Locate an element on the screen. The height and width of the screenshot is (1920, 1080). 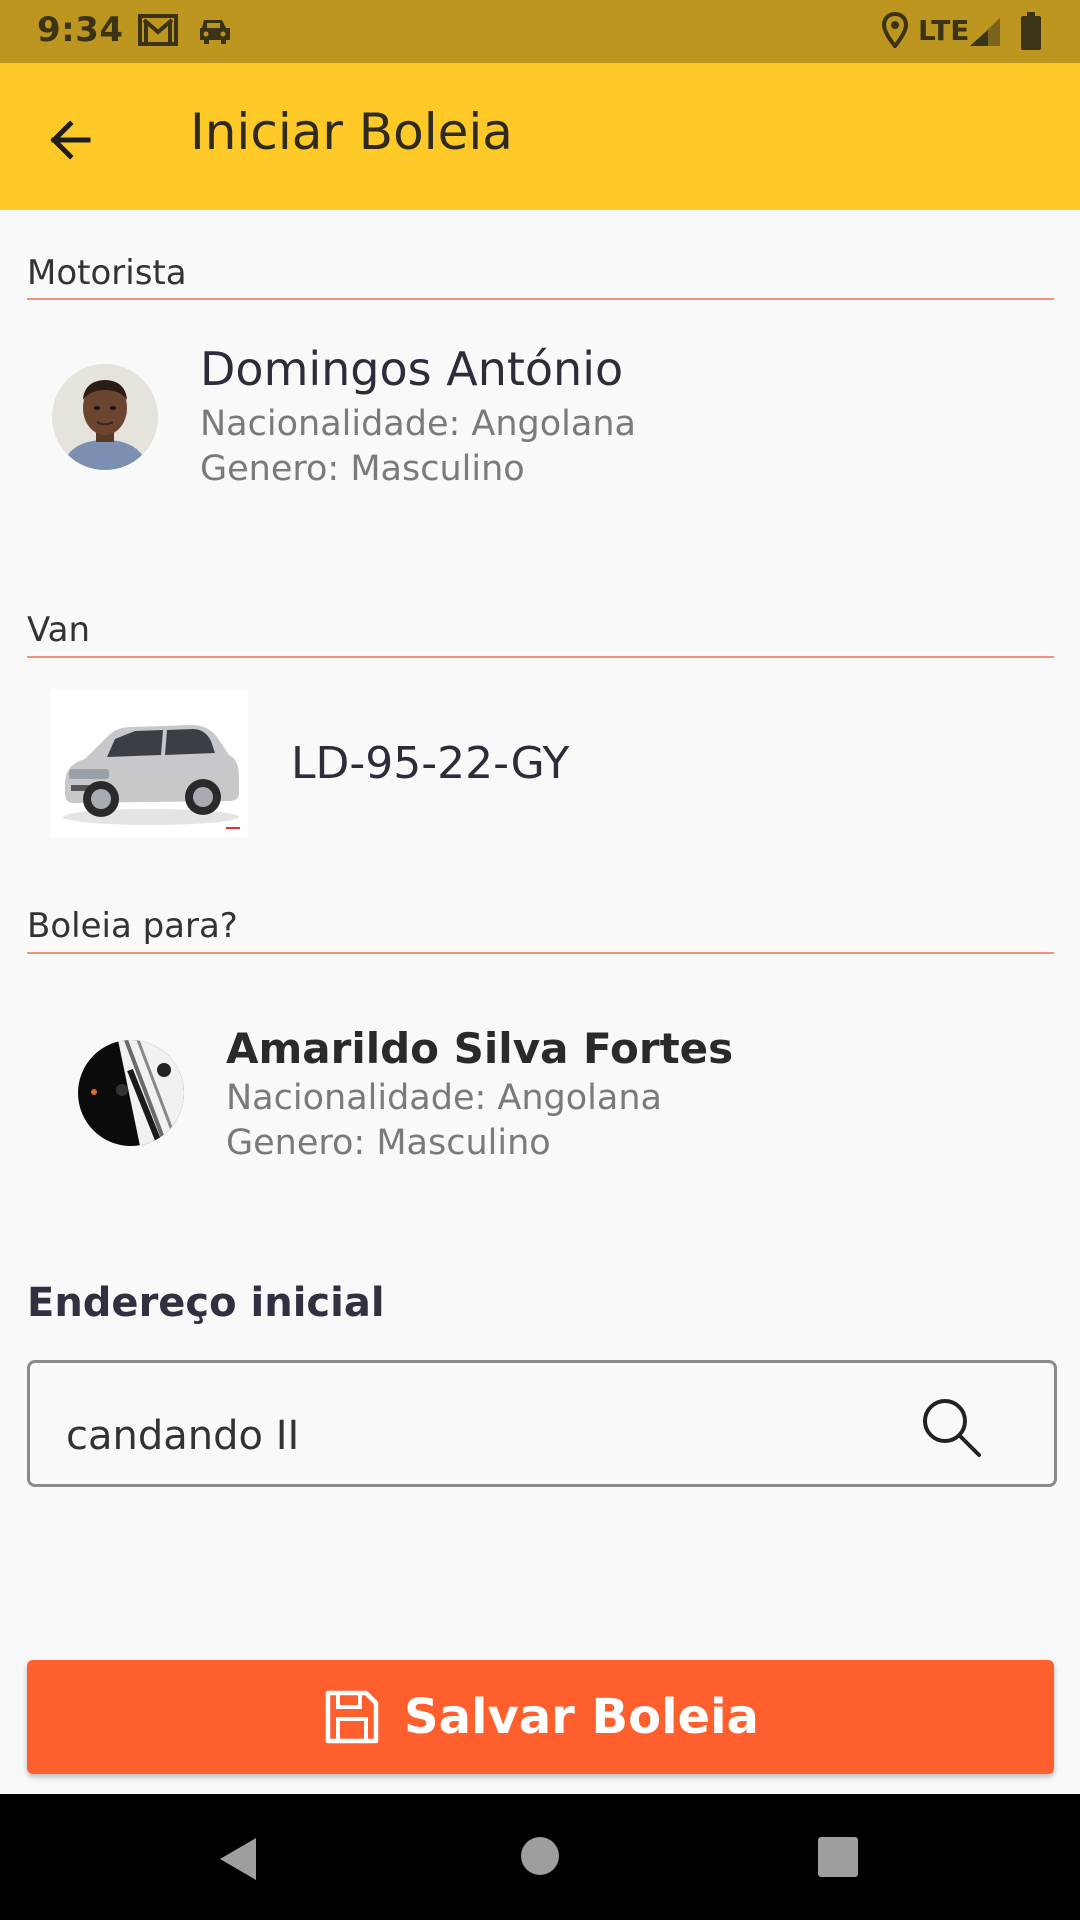
search-icon is located at coordinates (952, 1428).